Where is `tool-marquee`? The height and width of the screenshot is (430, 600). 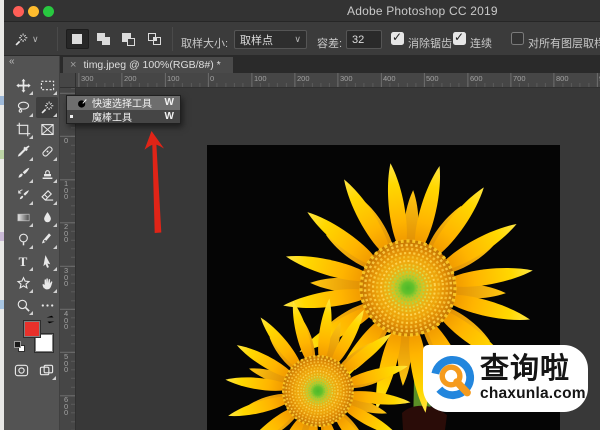 tool-marquee is located at coordinates (47, 85).